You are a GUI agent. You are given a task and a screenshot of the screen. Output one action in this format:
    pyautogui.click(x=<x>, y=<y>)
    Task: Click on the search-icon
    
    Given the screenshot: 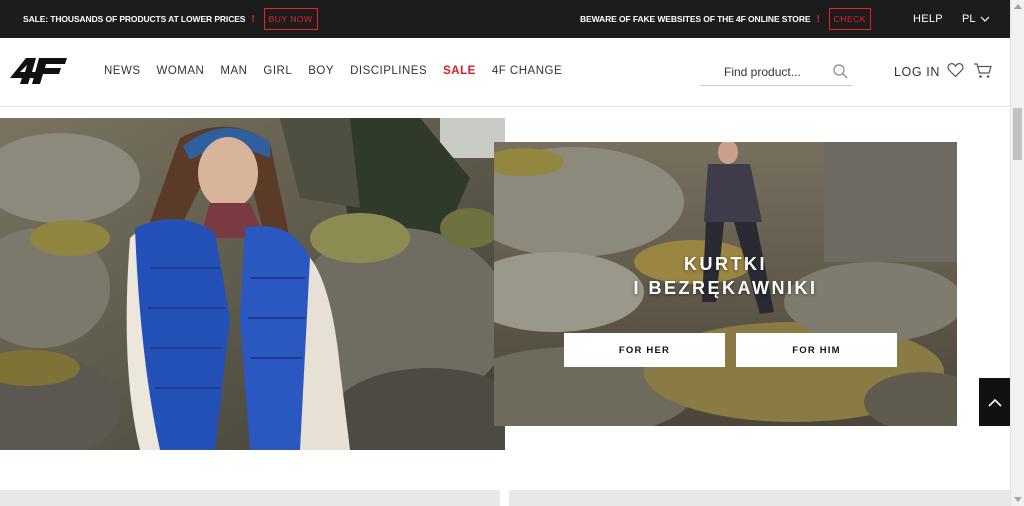 What is the action you would take?
    pyautogui.click(x=840, y=71)
    